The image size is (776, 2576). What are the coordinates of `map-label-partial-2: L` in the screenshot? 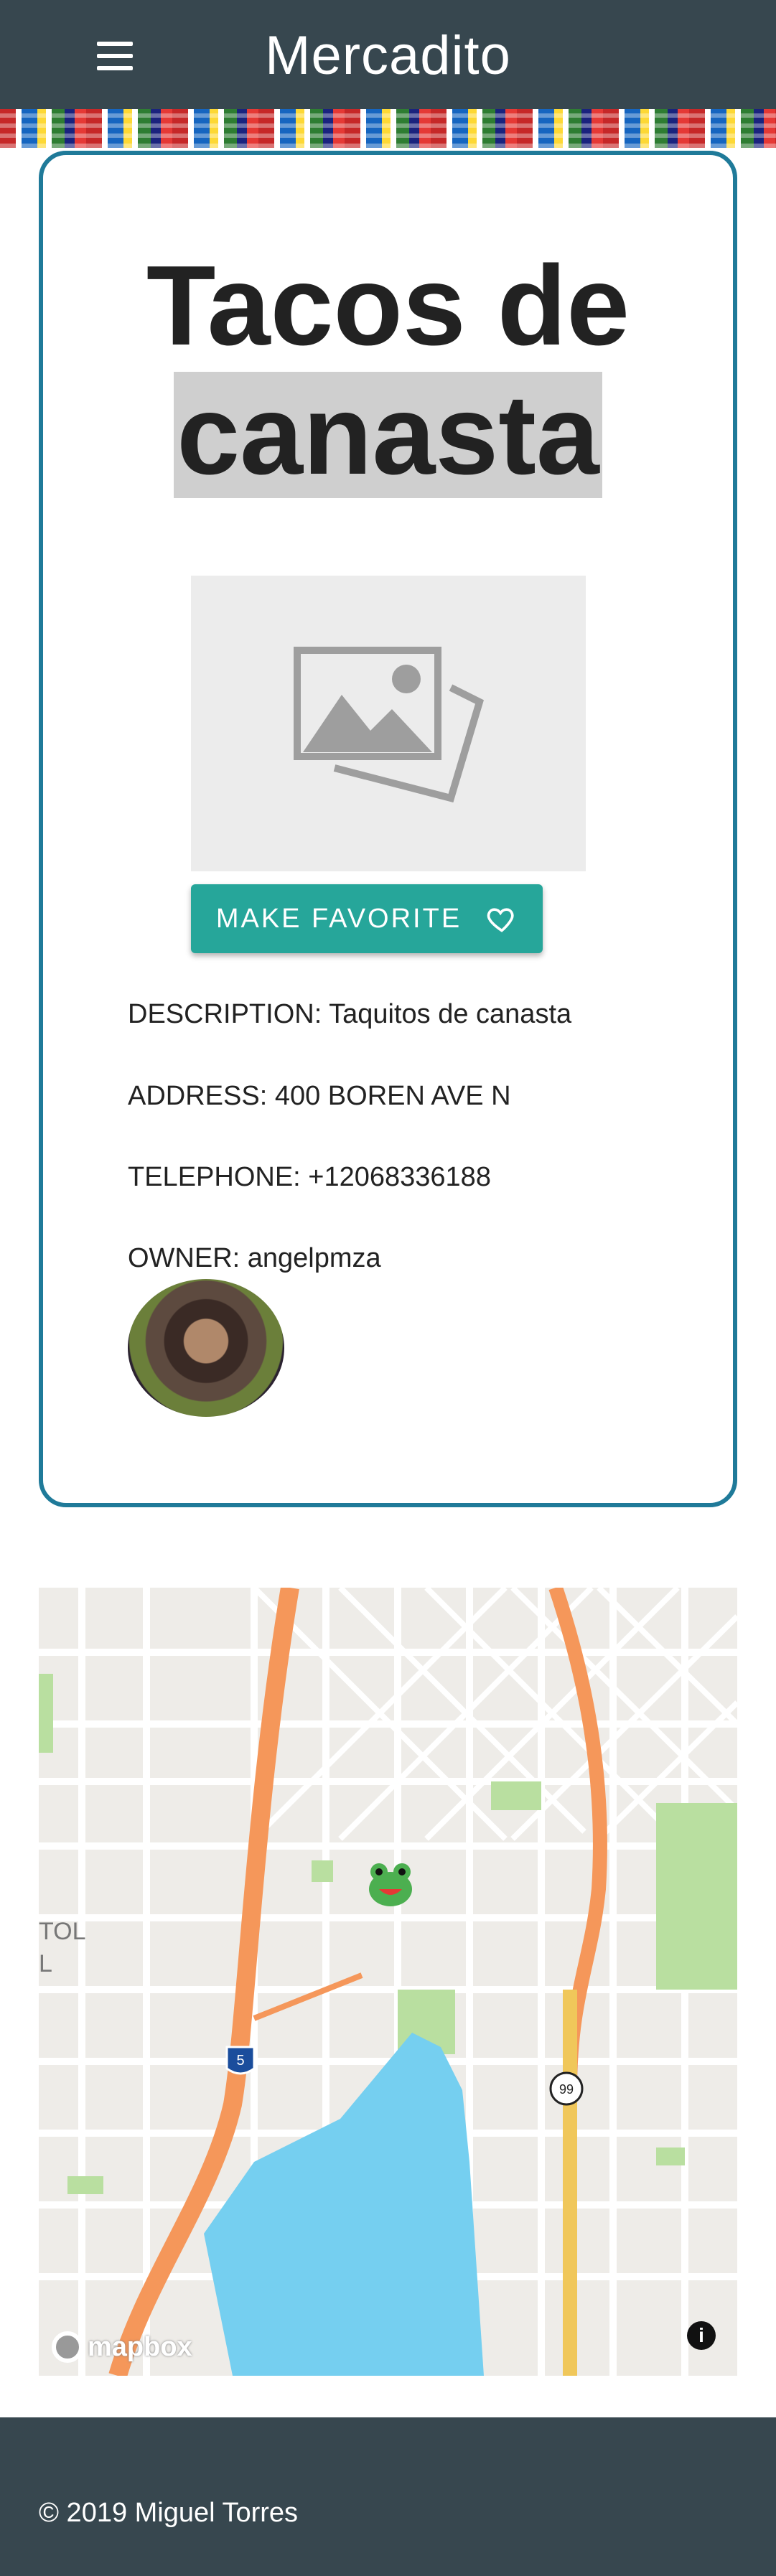 It's located at (45, 1963).